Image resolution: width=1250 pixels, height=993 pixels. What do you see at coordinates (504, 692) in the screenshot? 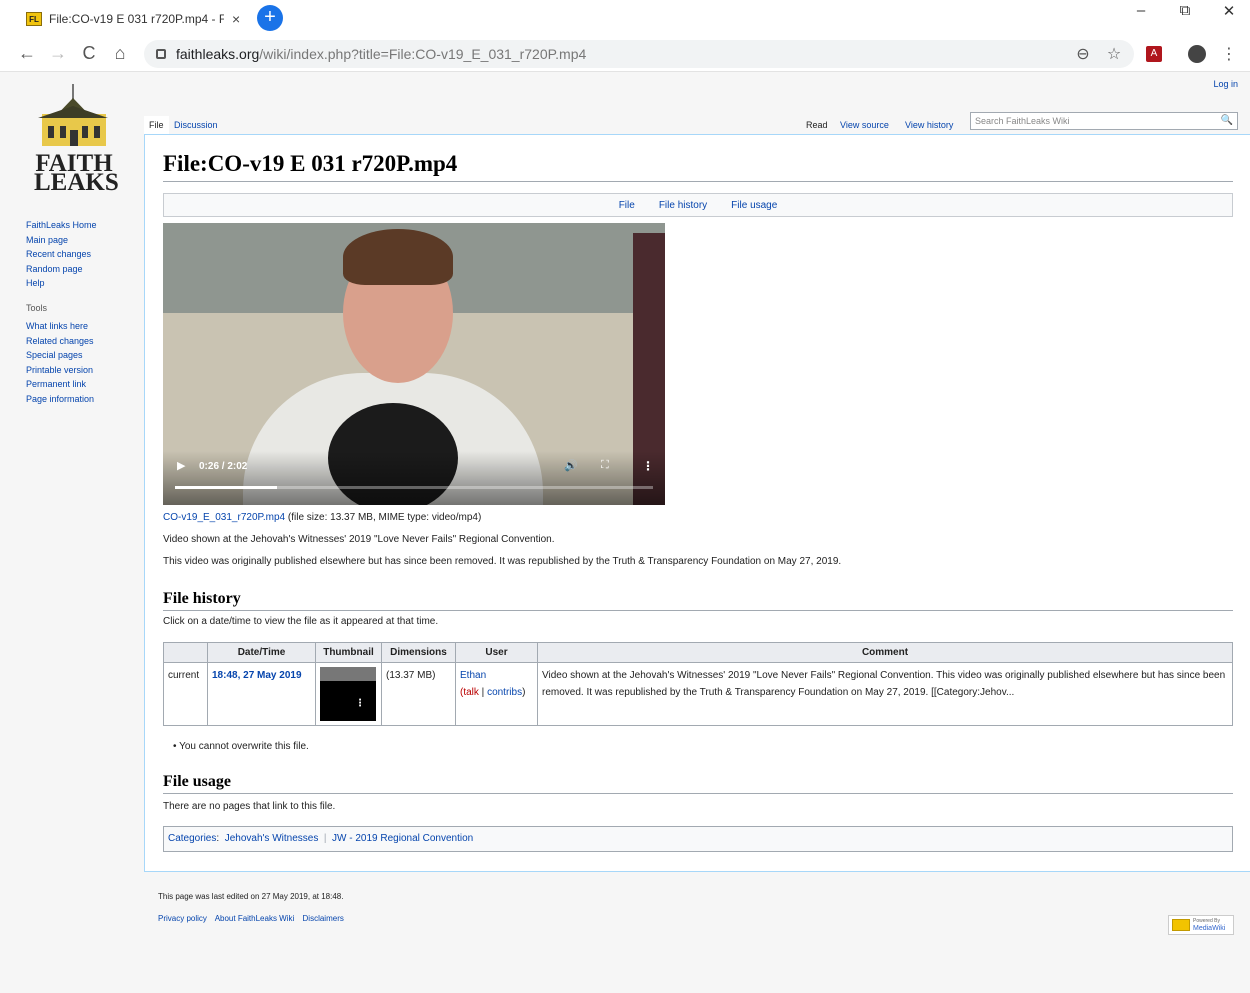
I see `contribs-link: contribs` at bounding box center [504, 692].